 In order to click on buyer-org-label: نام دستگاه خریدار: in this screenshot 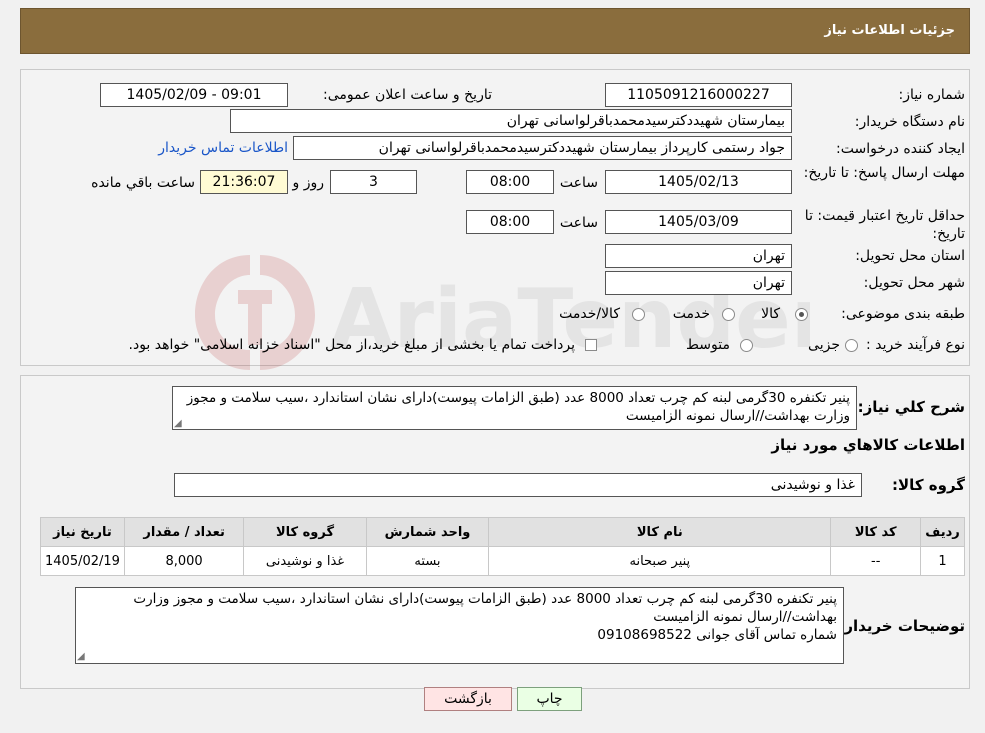, I will do `click(909, 122)`.